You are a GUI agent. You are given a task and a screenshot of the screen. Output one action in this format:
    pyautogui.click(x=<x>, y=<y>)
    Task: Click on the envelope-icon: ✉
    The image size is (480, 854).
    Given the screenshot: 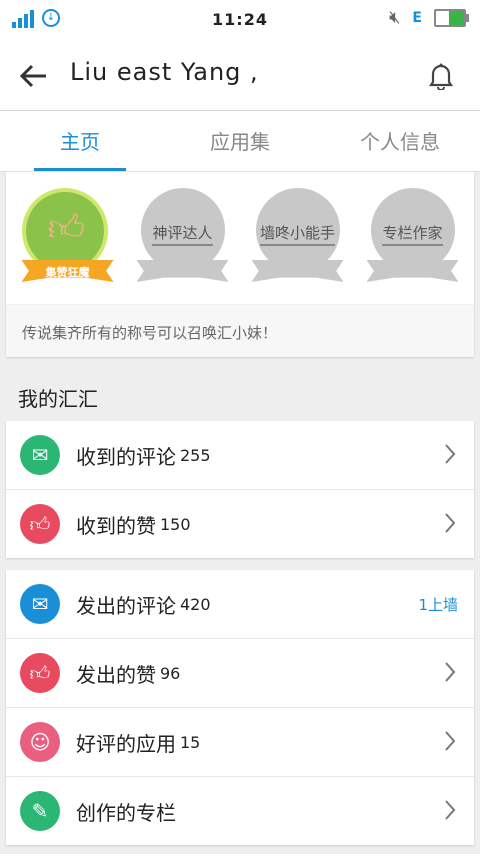 What is the action you would take?
    pyautogui.click(x=40, y=455)
    